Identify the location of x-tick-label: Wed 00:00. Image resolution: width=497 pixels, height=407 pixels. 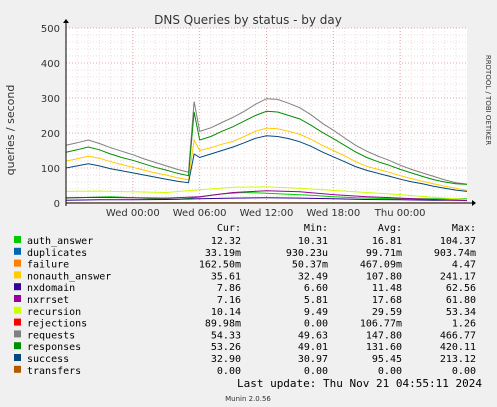
(133, 213).